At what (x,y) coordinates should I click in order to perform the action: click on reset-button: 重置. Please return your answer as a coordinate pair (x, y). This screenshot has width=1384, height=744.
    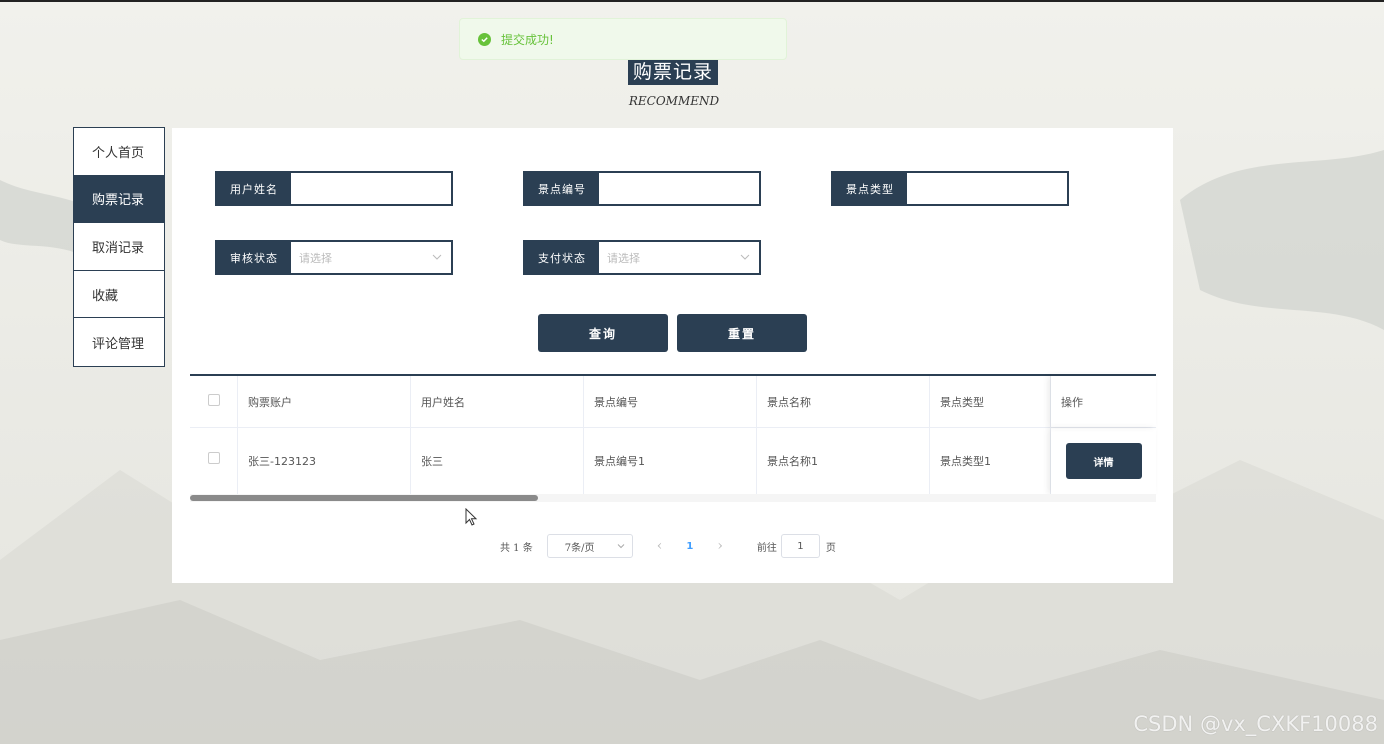
    Looking at the image, I should click on (742, 333).